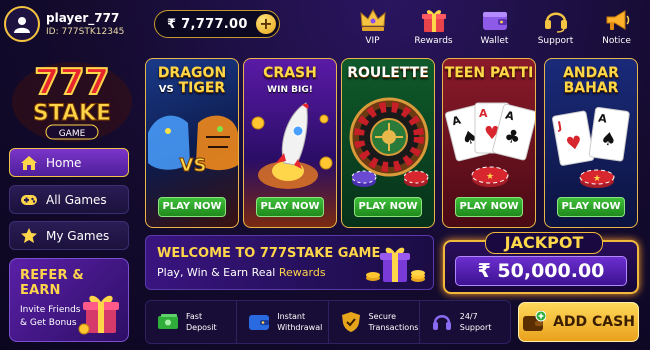  I want to click on gift-coins-icon, so click(395, 264).